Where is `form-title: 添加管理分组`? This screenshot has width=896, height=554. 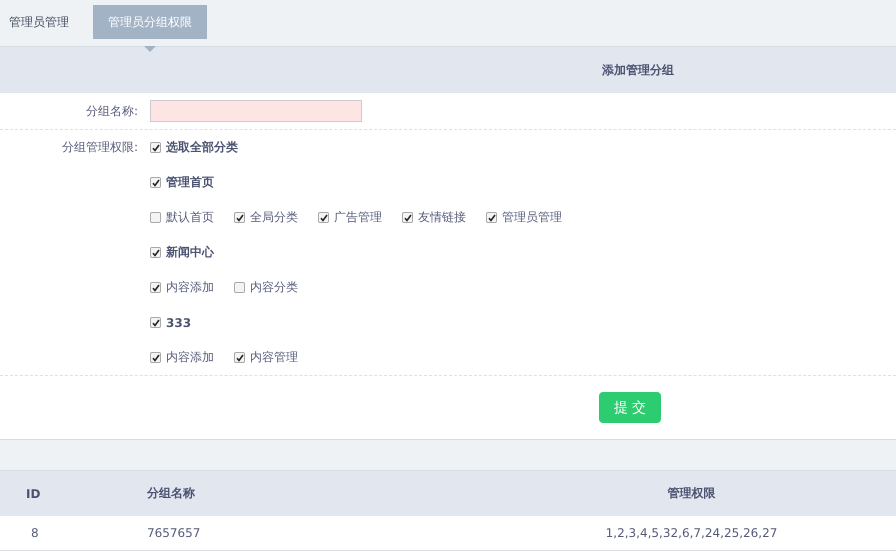
form-title: 添加管理分组 is located at coordinates (638, 70).